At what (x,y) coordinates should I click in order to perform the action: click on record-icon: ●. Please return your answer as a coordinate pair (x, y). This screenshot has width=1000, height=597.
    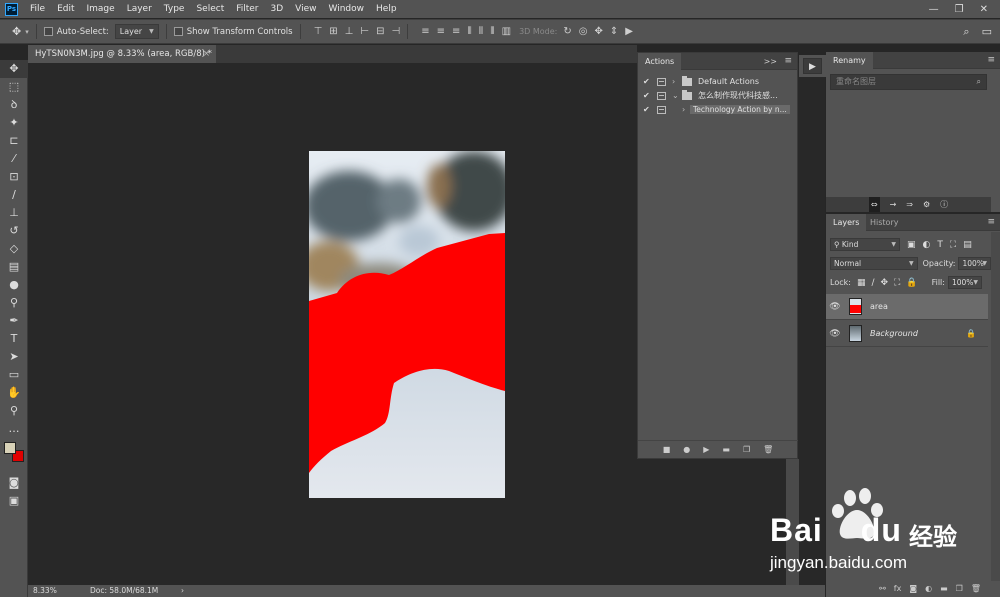
    Looking at the image, I should click on (686, 449).